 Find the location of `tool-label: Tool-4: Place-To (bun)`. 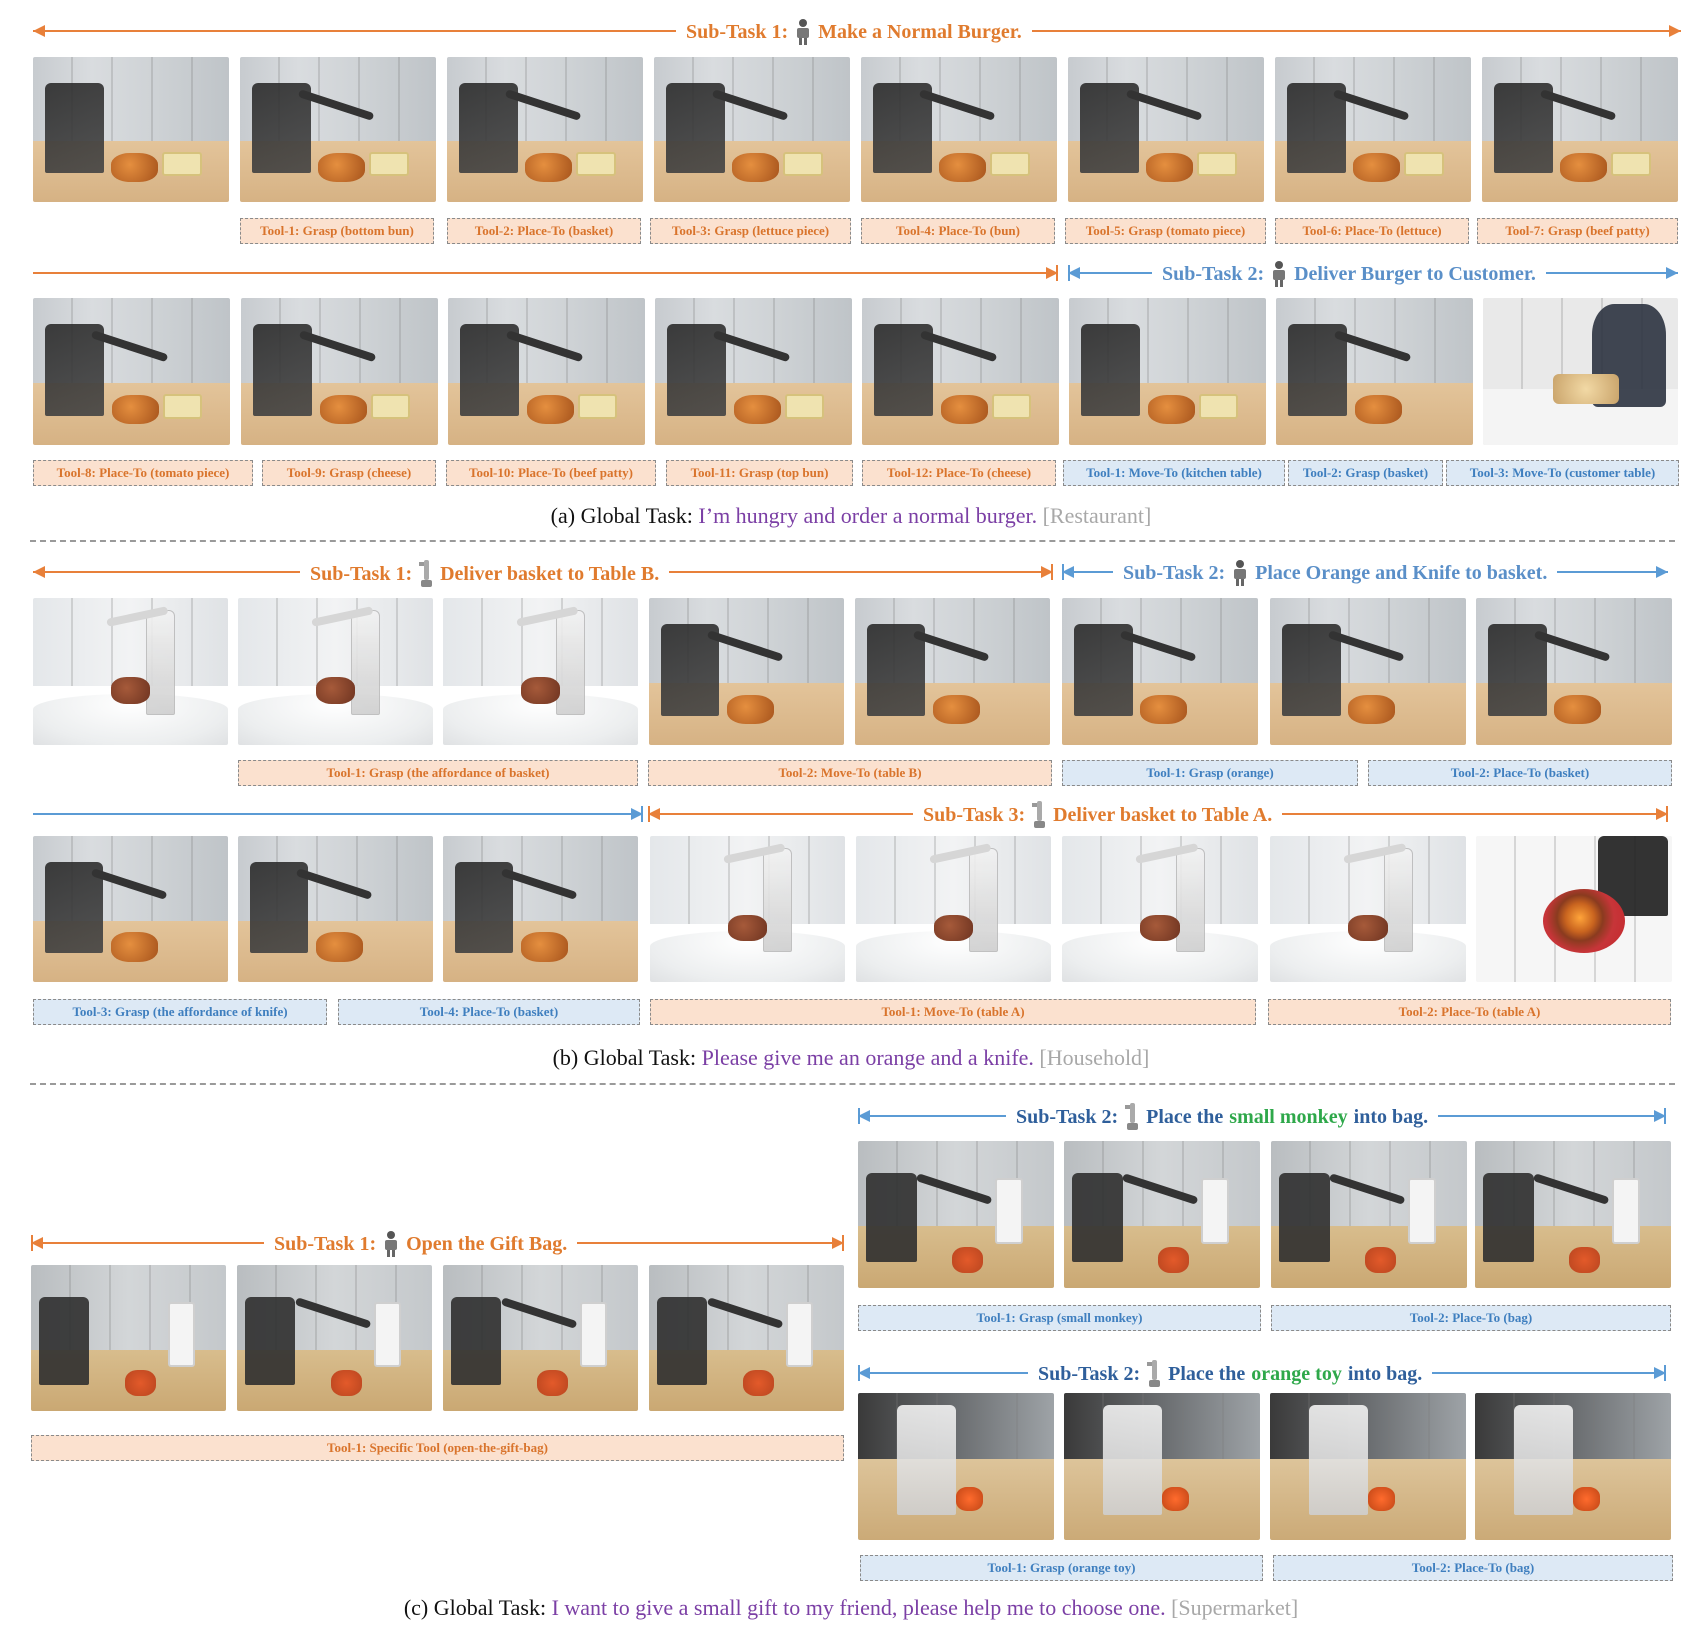

tool-label: Tool-4: Place-To (bun) is located at coordinates (958, 231).